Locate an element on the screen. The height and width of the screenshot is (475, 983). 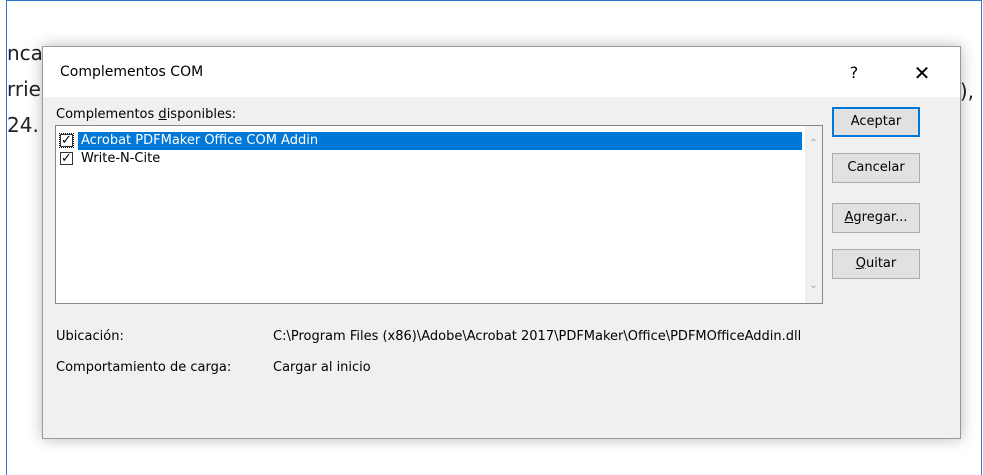
cancel-button: Cancelar is located at coordinates (876, 168).